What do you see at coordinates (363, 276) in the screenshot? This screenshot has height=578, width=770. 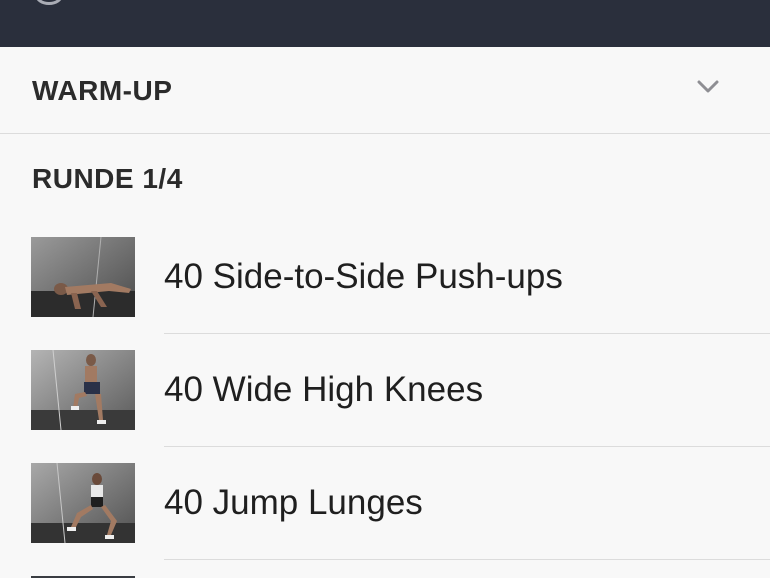 I see `exercise-label: 40 Side-to-Side Push-ups` at bounding box center [363, 276].